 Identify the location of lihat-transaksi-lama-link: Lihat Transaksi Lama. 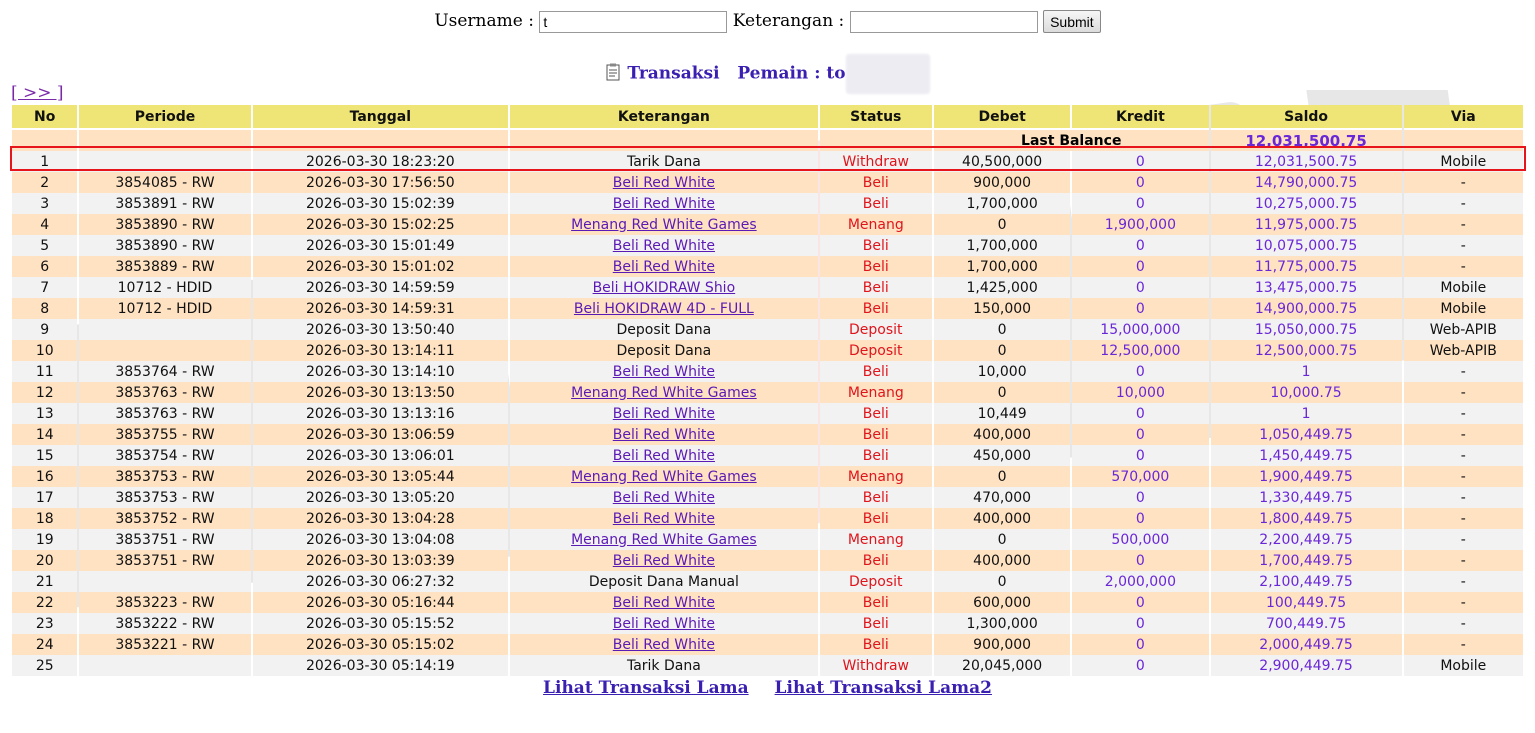
(646, 688).